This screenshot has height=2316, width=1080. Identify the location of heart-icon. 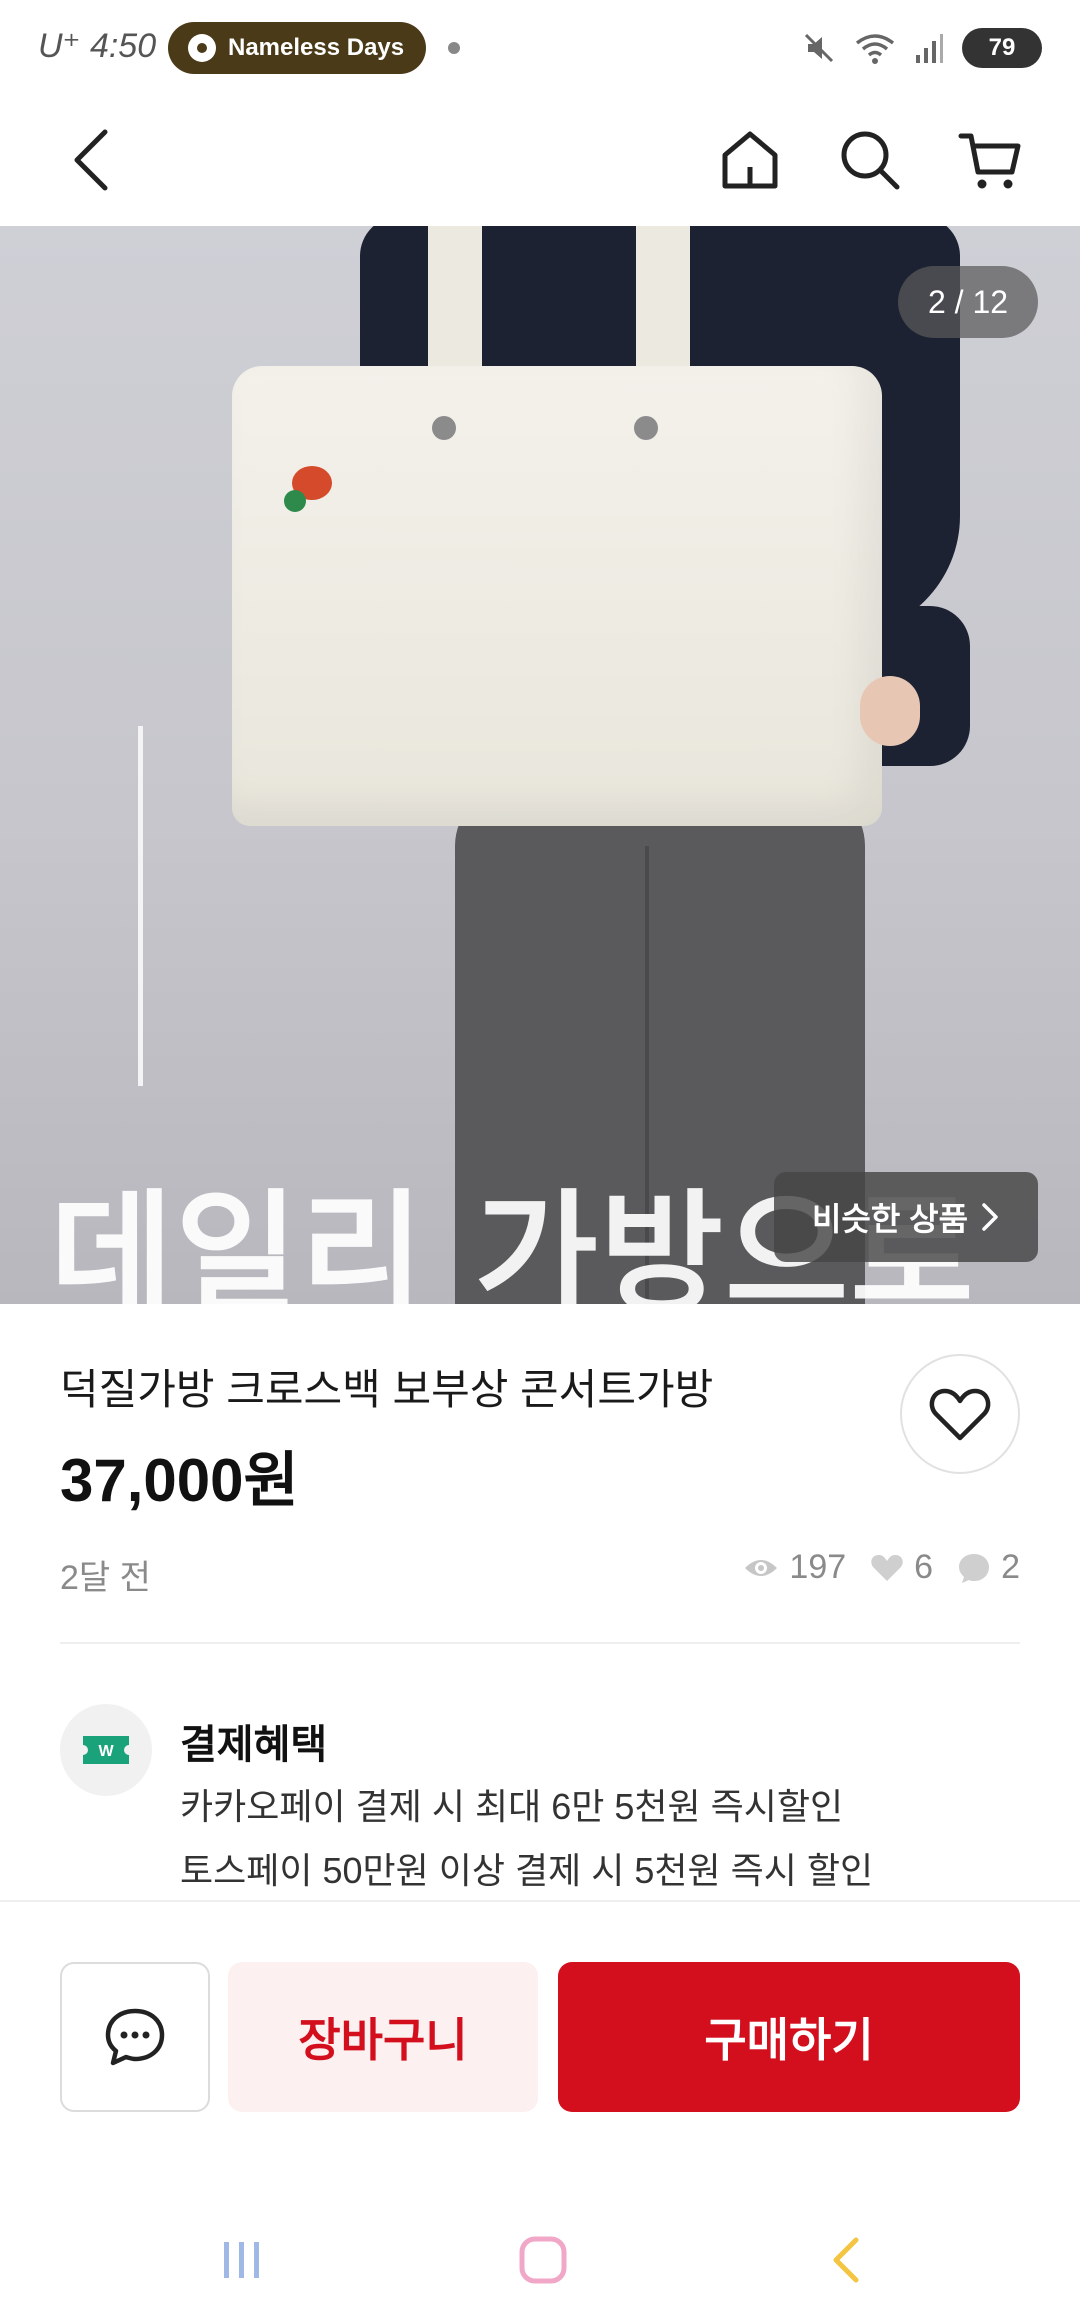
(960, 1414).